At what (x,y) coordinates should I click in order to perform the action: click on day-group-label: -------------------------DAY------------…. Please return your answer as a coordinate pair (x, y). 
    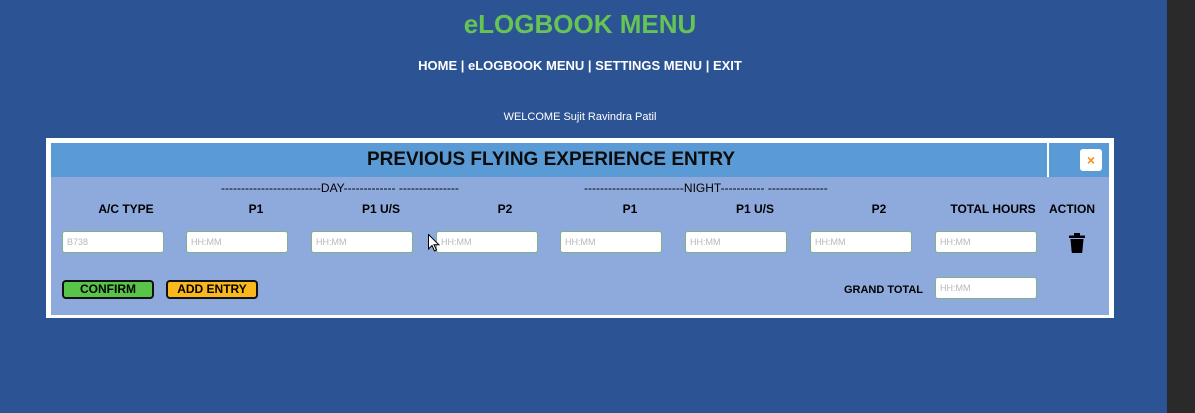
    Looking at the image, I should click on (340, 188).